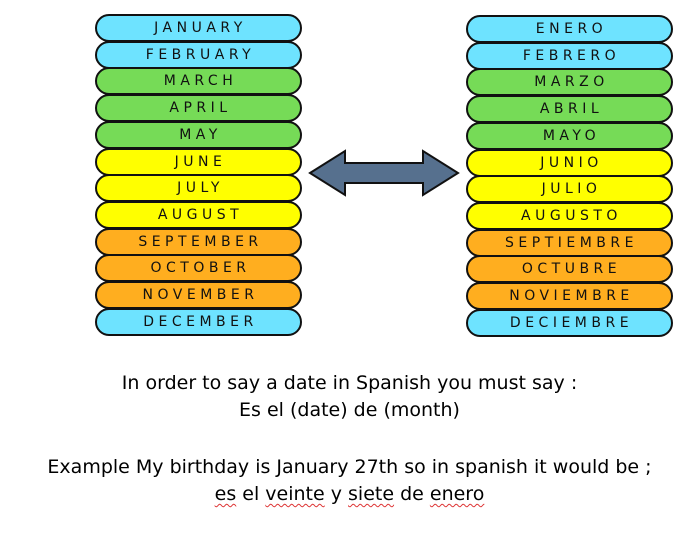  I want to click on month-label: OCTOBER, so click(200, 268).